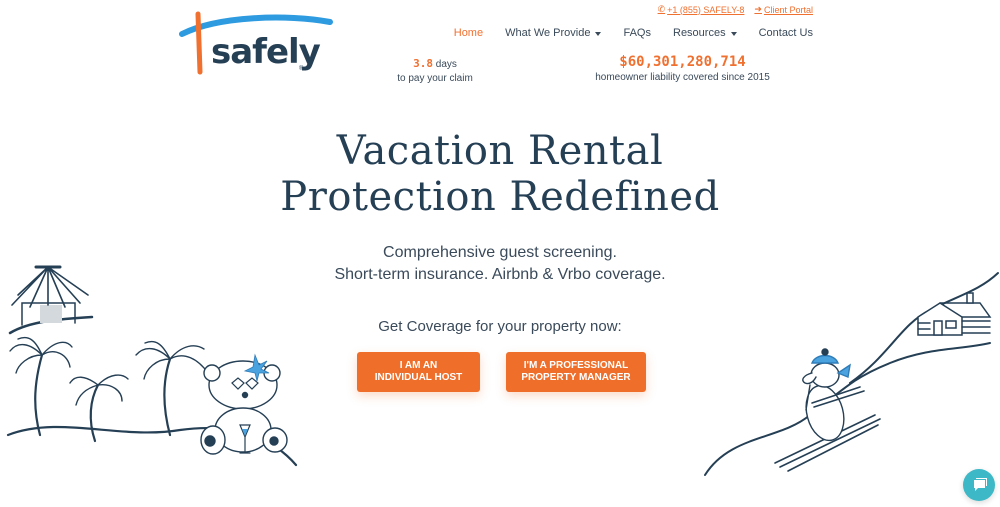 This screenshot has width=1000, height=507. I want to click on nav-what-we-provide-label: What We Provide, so click(548, 33).